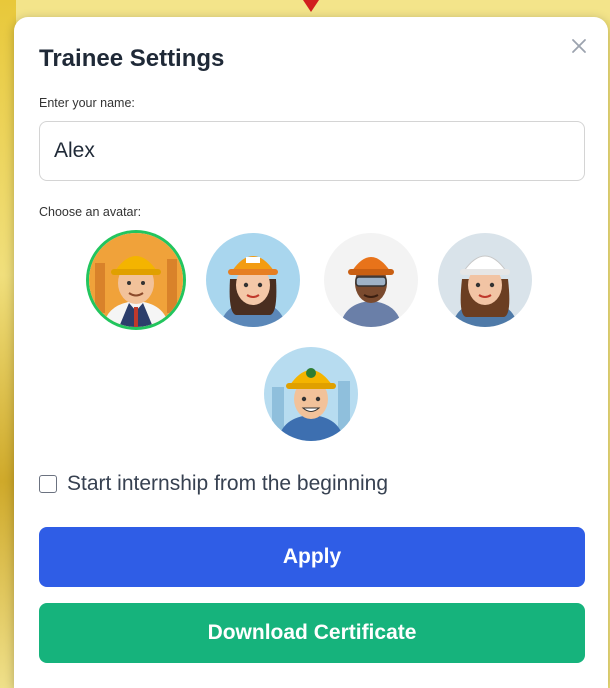 The width and height of the screenshot is (610, 688). I want to click on modal-title: Trainee Settings, so click(132, 58).